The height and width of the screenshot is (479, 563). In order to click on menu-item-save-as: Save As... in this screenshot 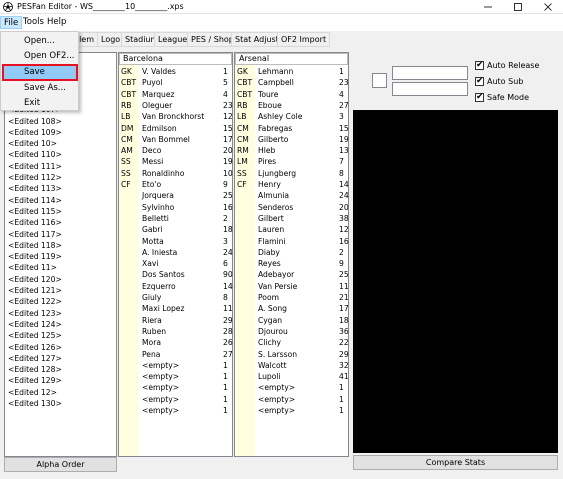, I will do `click(40, 88)`.